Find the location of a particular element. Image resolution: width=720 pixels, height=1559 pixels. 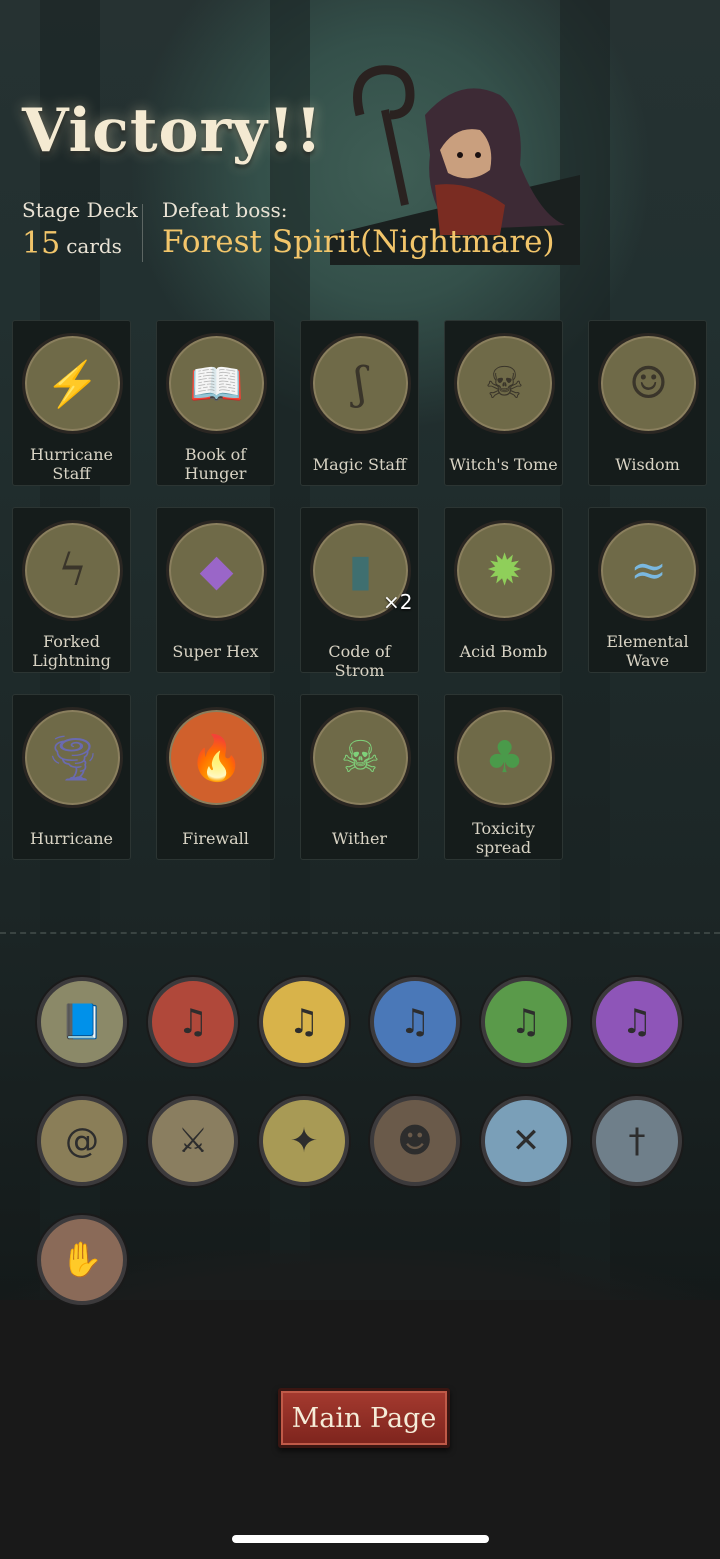

card-name: Acid Bomb is located at coordinates (503, 651).